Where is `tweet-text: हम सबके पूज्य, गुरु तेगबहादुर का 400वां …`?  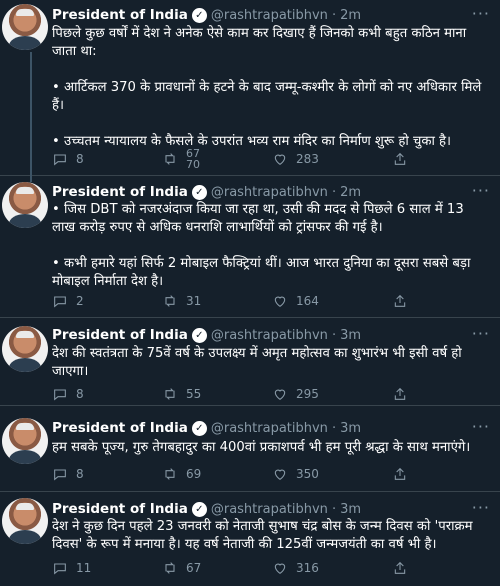 tweet-text: हम सबके पूज्य, गुरु तेगबहादुर का 400वां … is located at coordinates (271, 448).